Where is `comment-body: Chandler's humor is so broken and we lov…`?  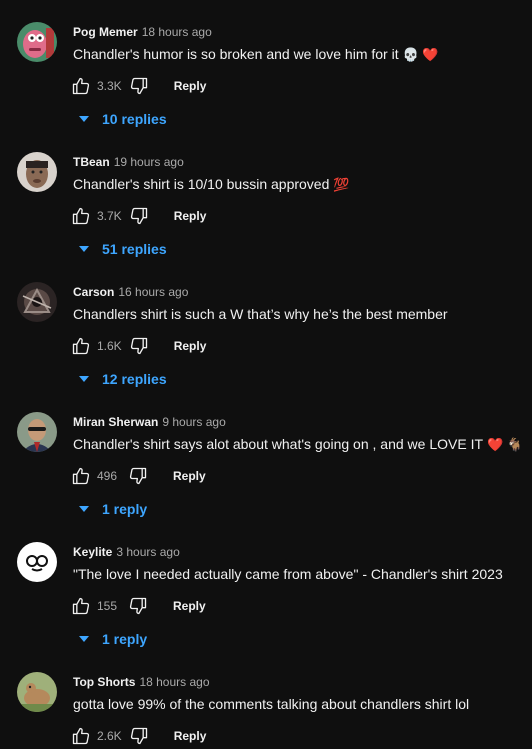 comment-body: Chandler's humor is so broken and we lov… is located at coordinates (236, 54).